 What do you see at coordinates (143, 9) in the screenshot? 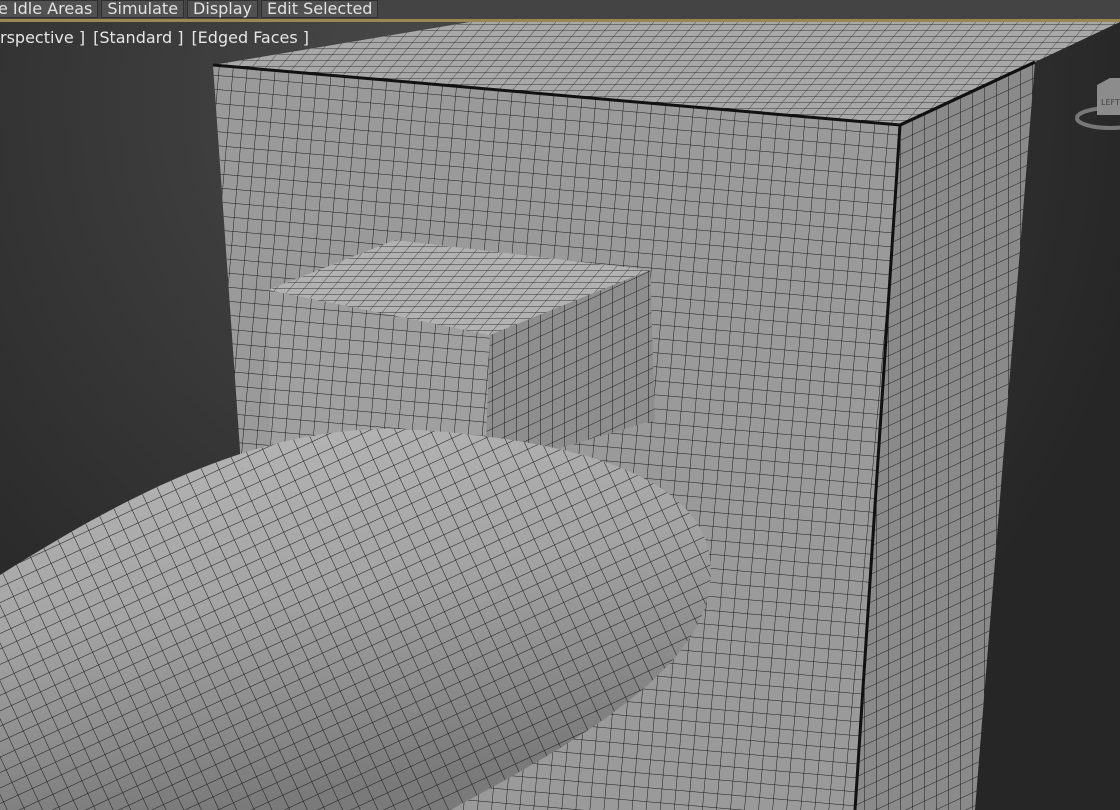
I see `toolbar-tab-simulate: Simulate` at bounding box center [143, 9].